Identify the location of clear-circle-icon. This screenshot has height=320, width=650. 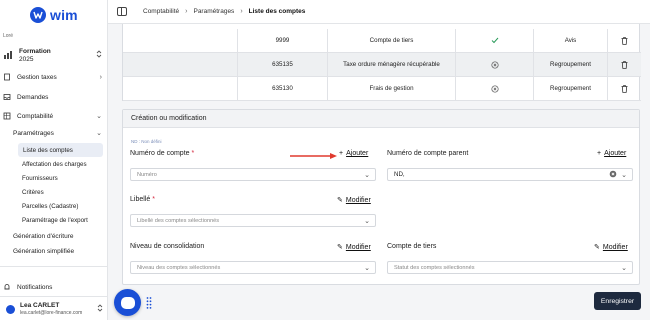
(613, 175).